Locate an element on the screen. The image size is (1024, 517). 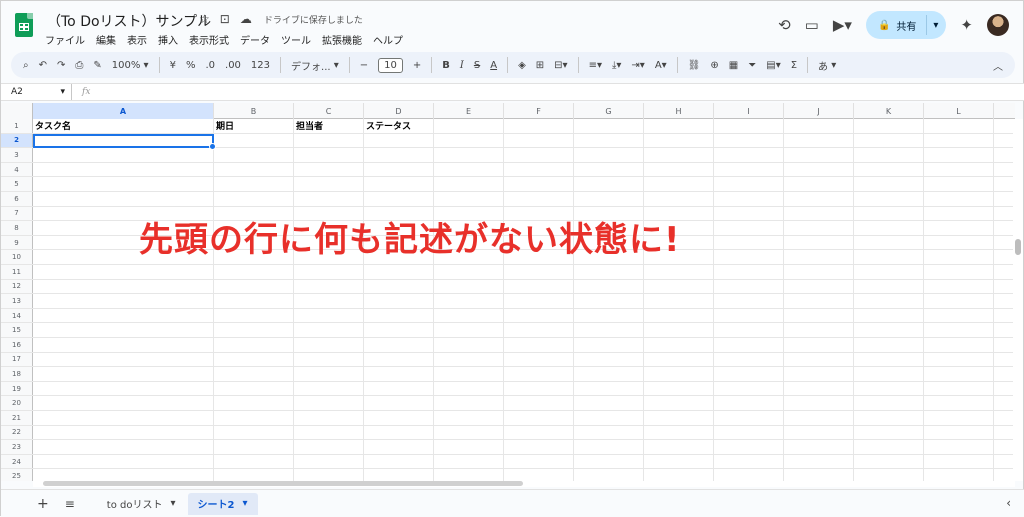
text-color-icon: A is located at coordinates (493, 65).